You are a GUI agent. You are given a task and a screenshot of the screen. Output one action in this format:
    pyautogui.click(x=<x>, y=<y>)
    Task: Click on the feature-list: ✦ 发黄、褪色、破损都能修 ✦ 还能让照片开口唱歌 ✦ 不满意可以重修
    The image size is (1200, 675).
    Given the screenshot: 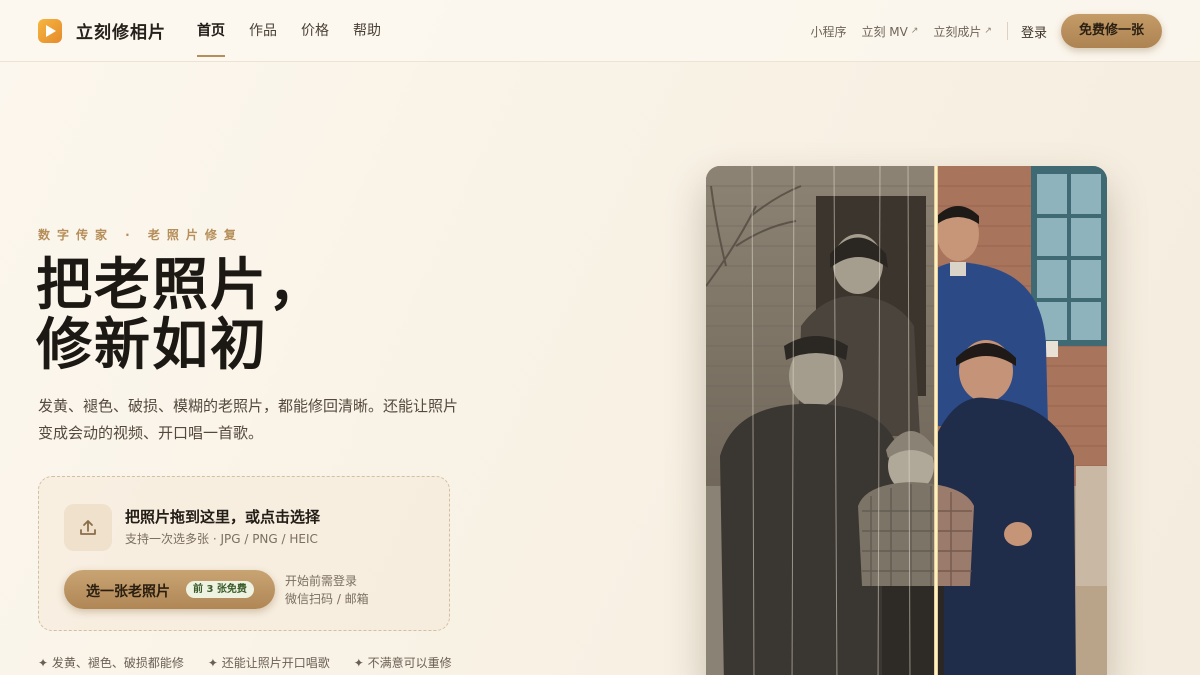 What is the action you would take?
    pyautogui.click(x=257, y=662)
    